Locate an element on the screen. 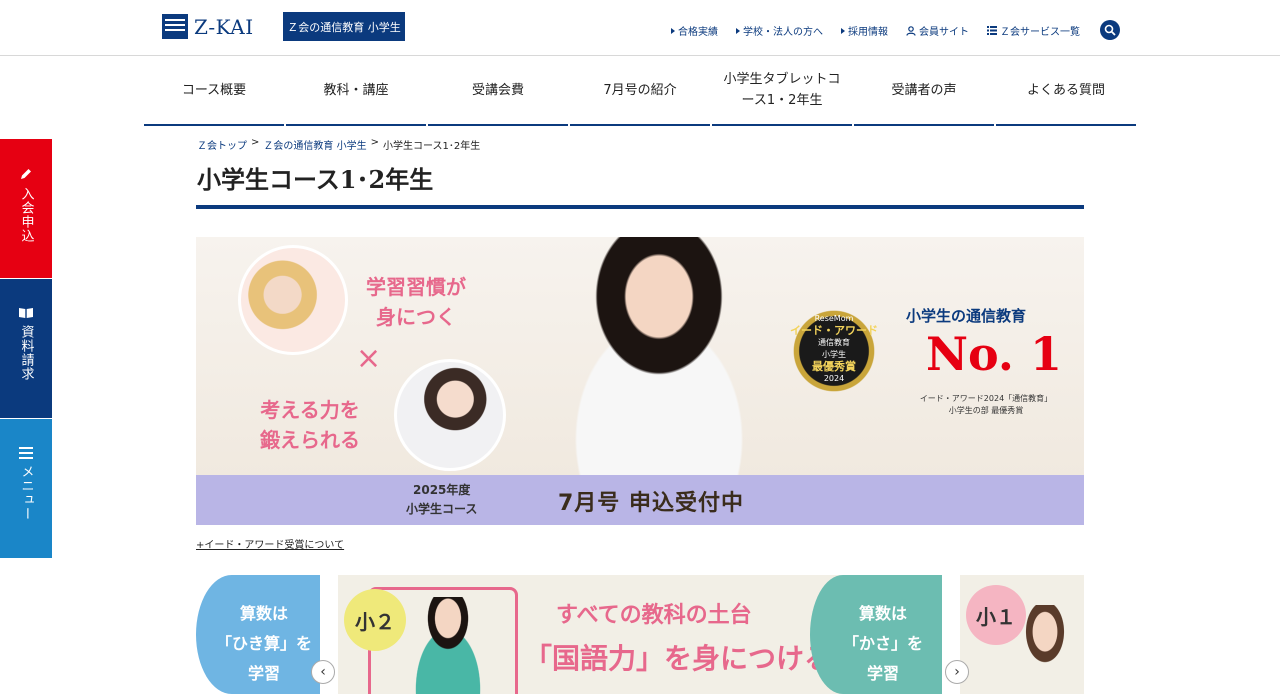 The image size is (1280, 694). hero-announcement-strip: 2025年度 小学生コース 7月号 申込受付中 is located at coordinates (640, 500).